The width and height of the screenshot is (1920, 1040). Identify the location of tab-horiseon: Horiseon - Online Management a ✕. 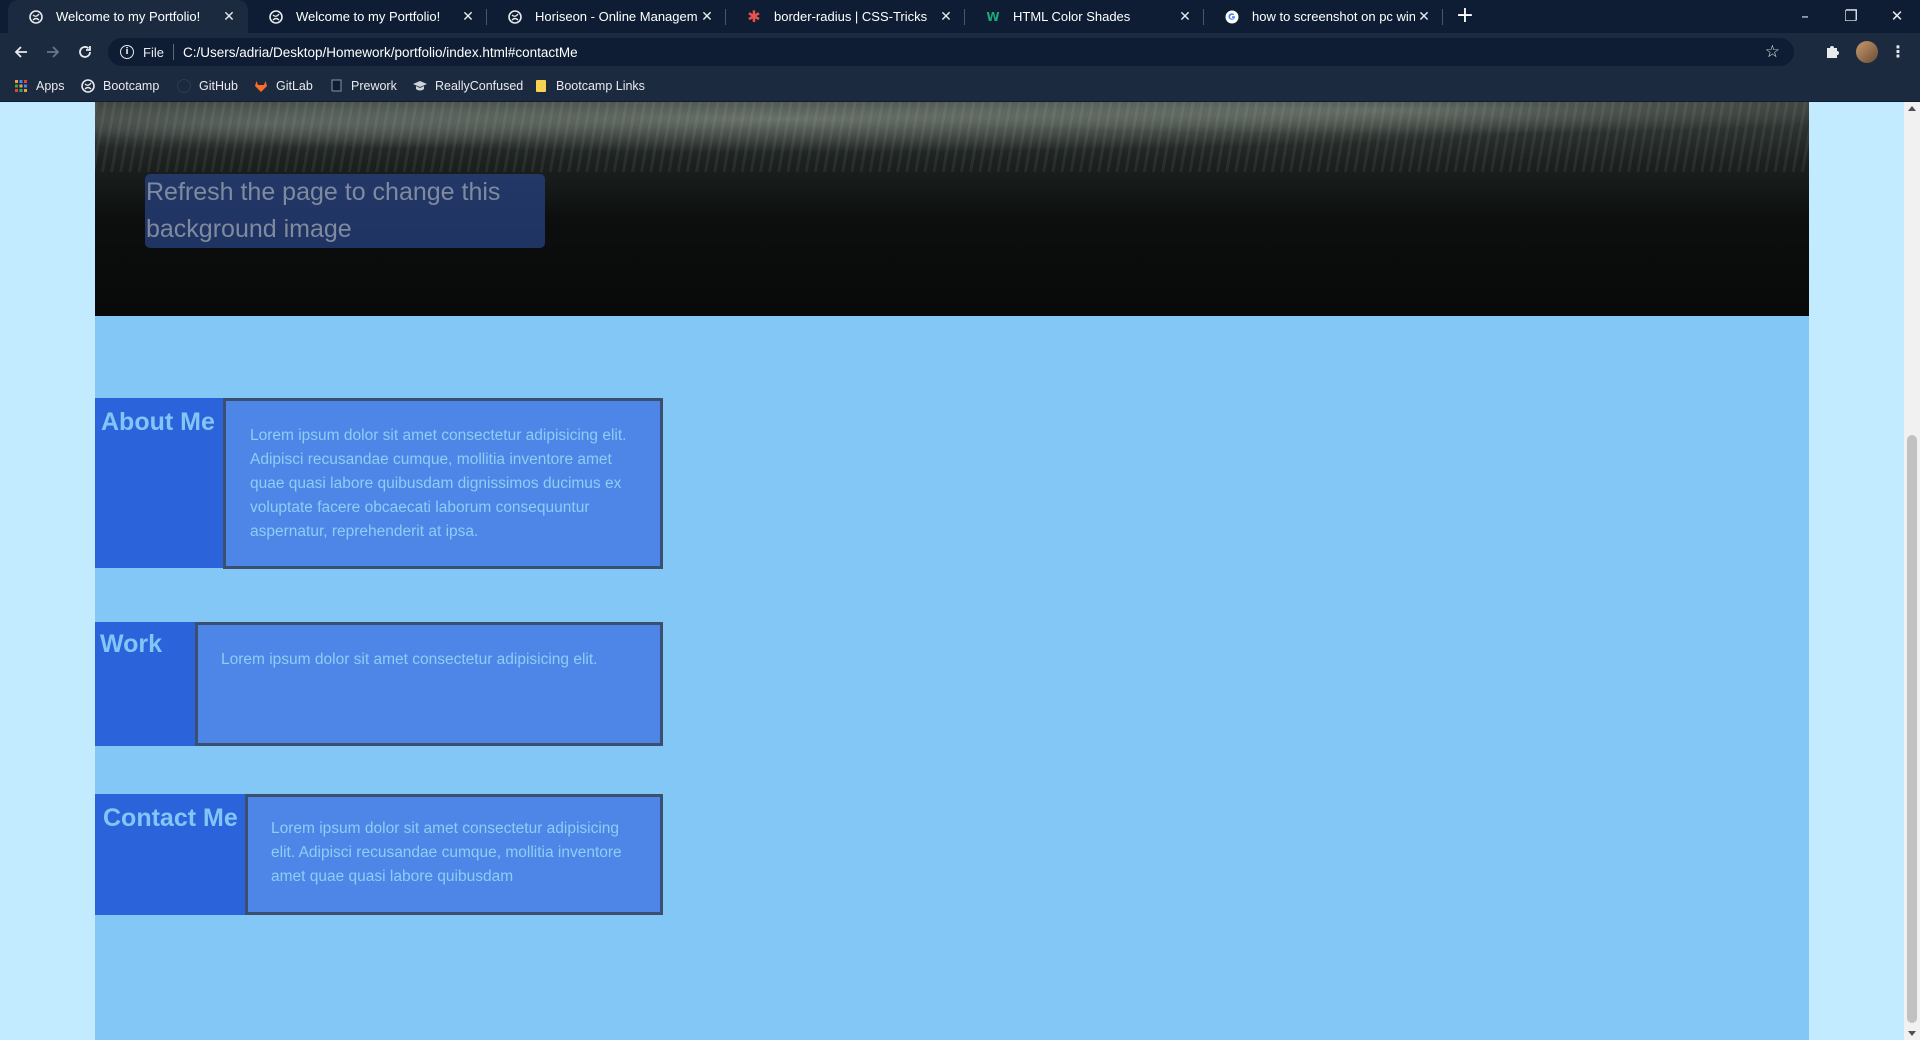
(606, 16).